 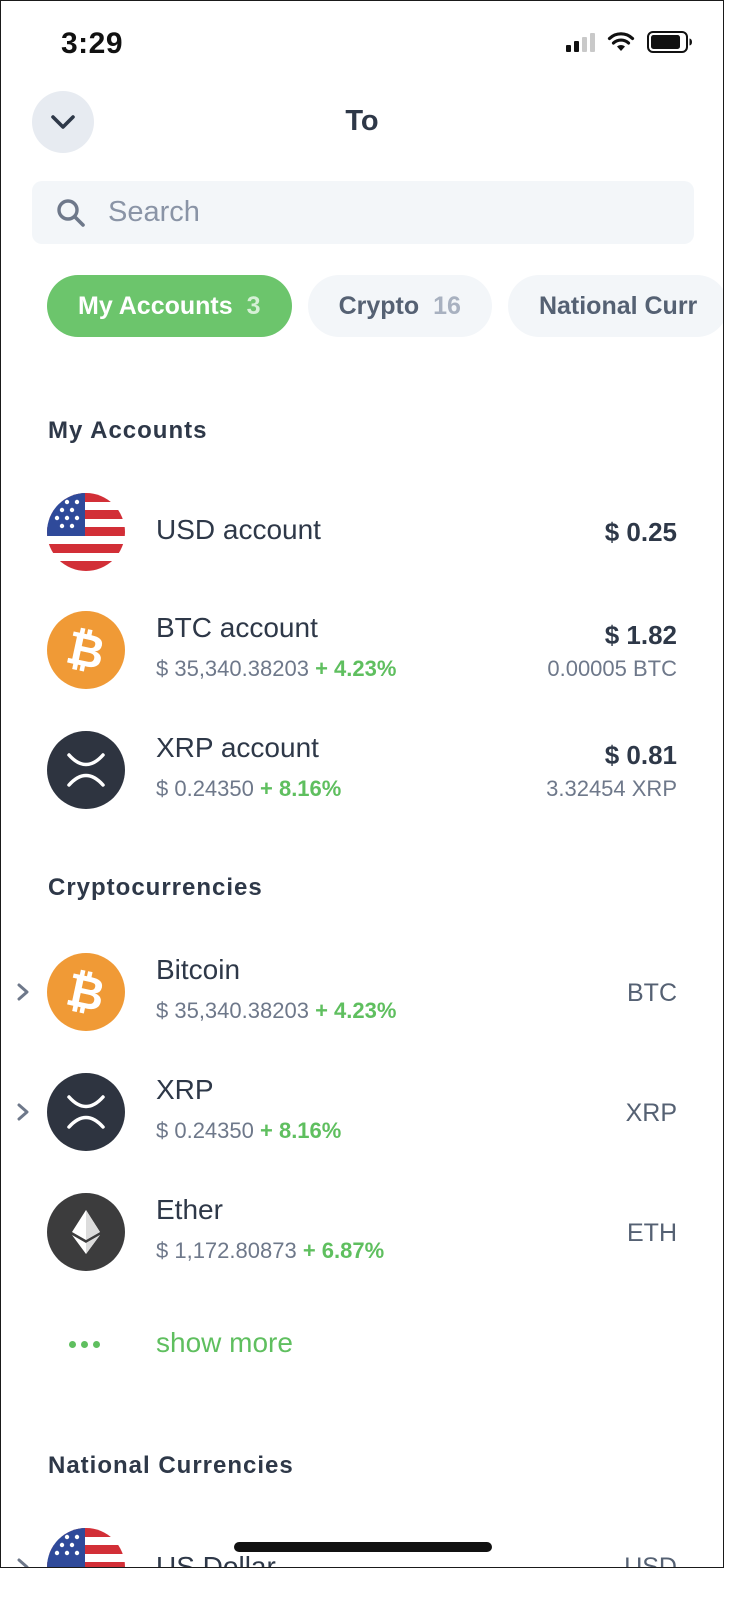 I want to click on crypto-row-xrp: XRP $ 0.24350 + 8.16% XRP, so click(x=362, y=1112).